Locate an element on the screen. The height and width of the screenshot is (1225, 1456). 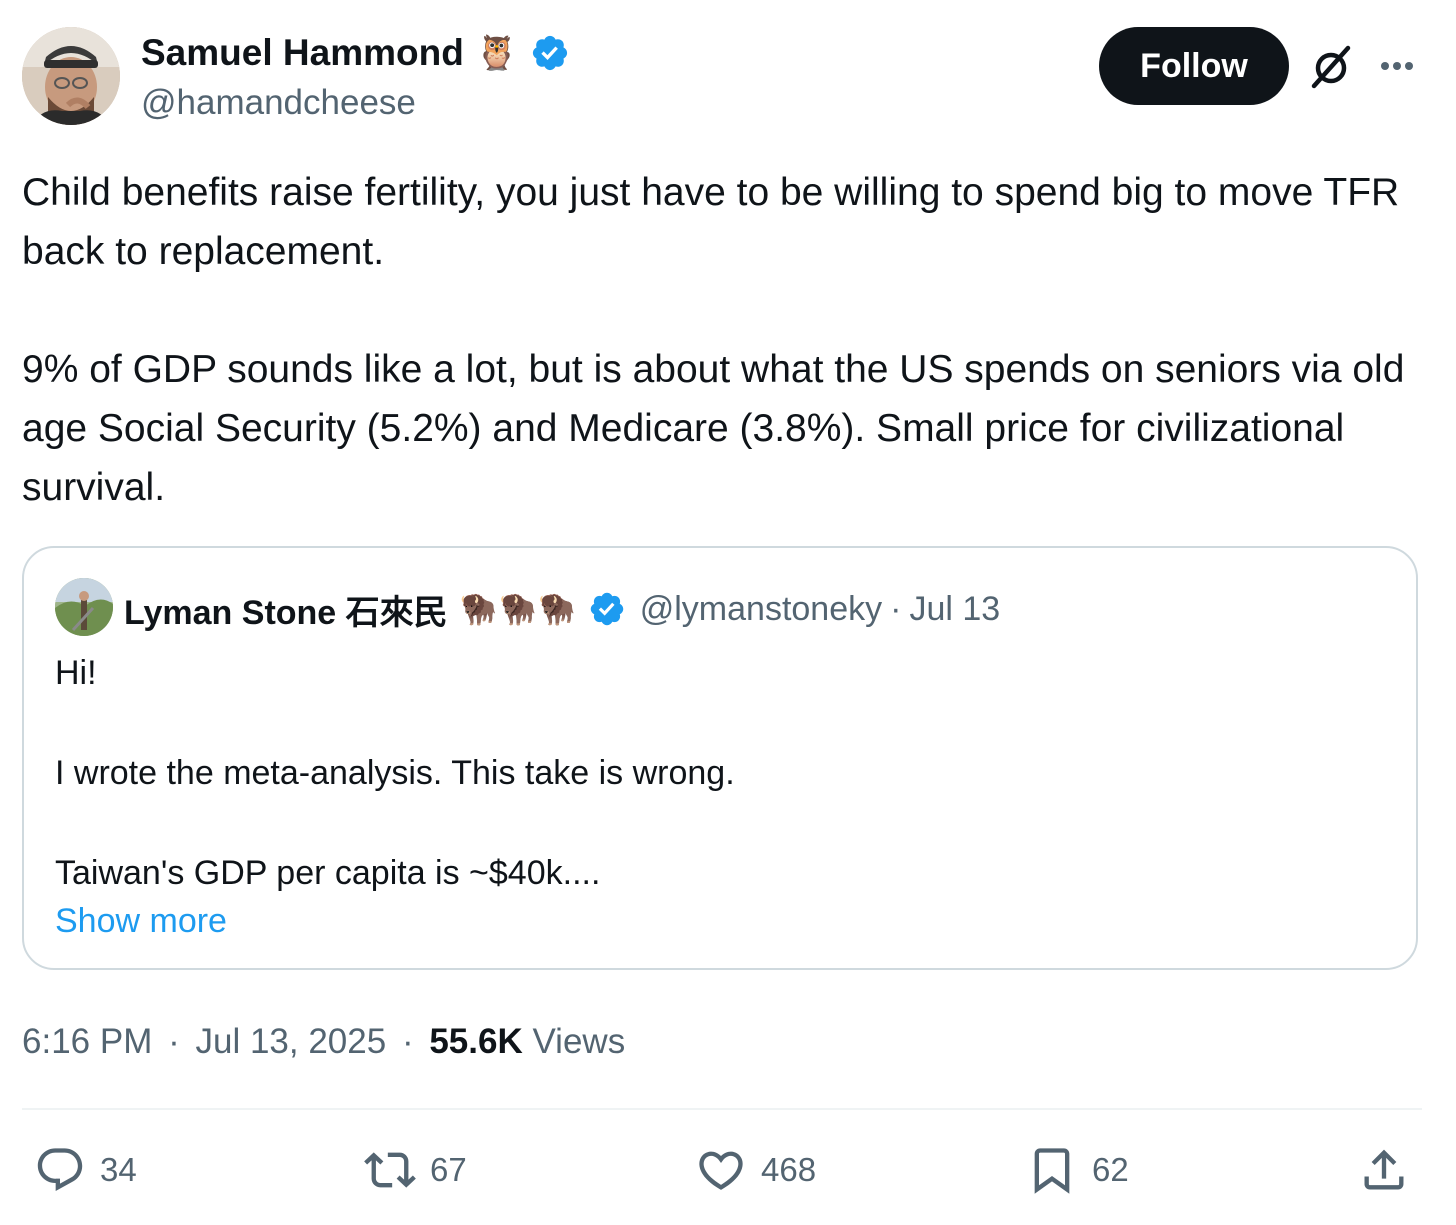
avatar-image is located at coordinates (71, 76).